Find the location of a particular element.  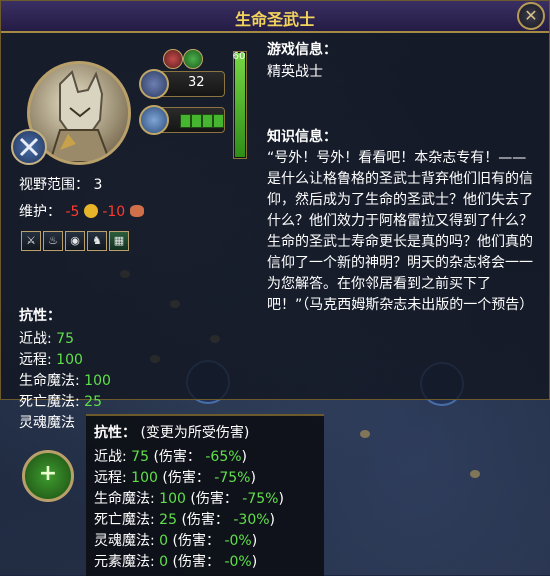

shield-icon is located at coordinates (154, 120).